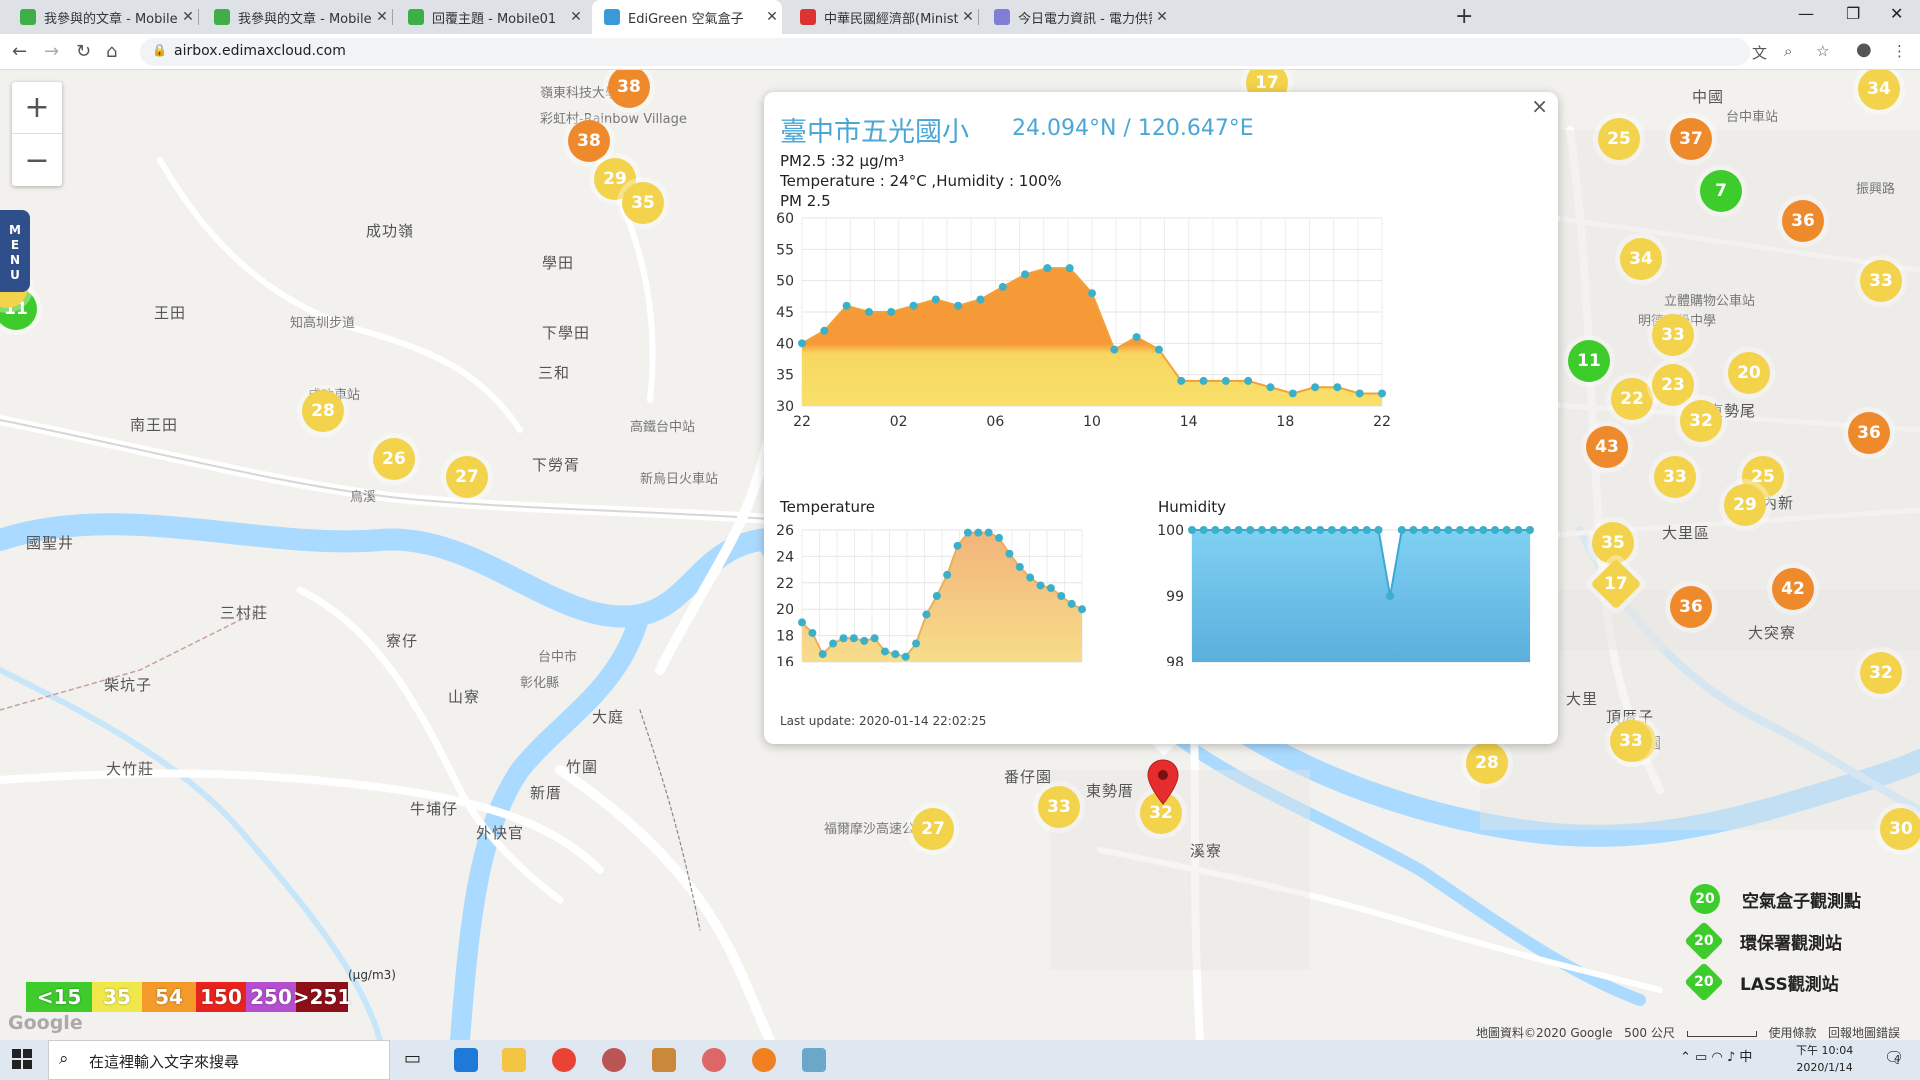 The height and width of the screenshot is (1080, 1920). Describe the element at coordinates (1673, 385) in the screenshot. I see `aqi-marker: 23` at that location.